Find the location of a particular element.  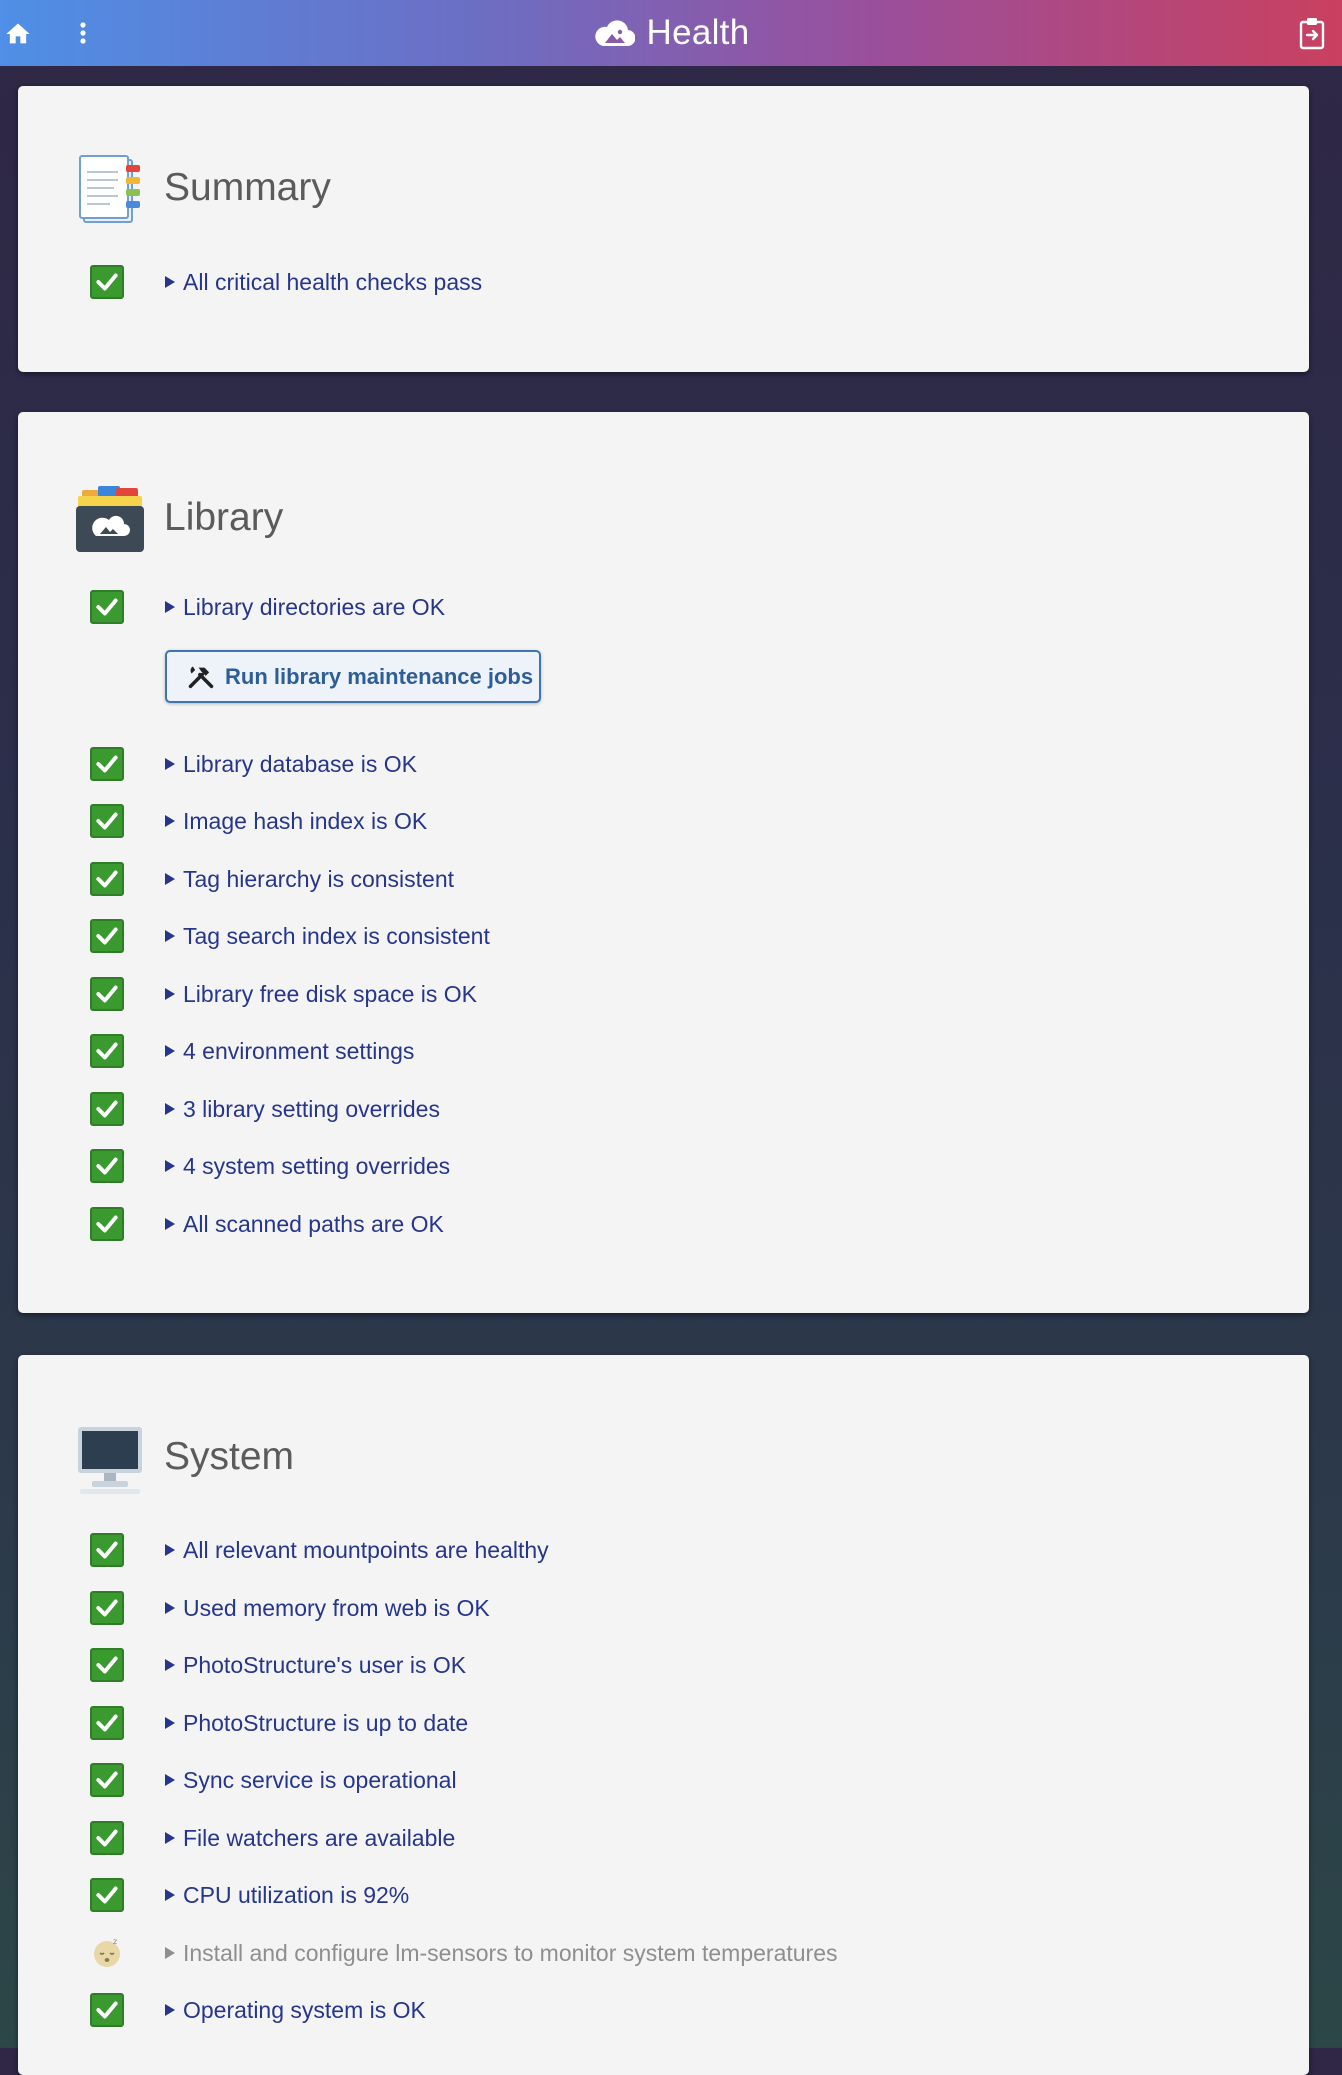

system-check-row: All relevant mountpoints are healthy is located at coordinates (319, 1550).